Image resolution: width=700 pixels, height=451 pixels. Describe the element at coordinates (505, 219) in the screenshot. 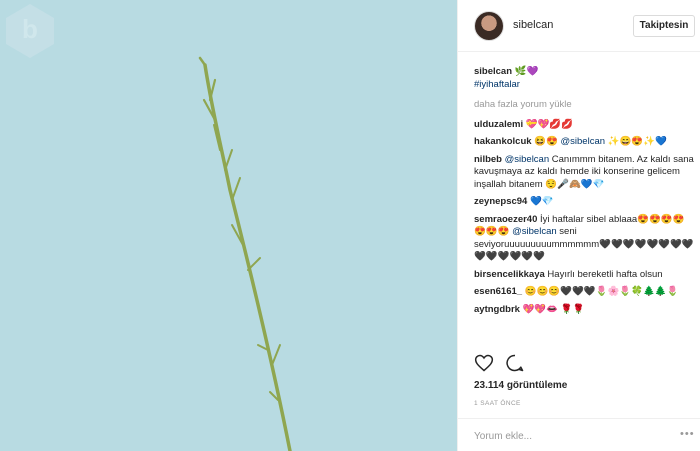

I see `comment-username: semraoezer40` at that location.